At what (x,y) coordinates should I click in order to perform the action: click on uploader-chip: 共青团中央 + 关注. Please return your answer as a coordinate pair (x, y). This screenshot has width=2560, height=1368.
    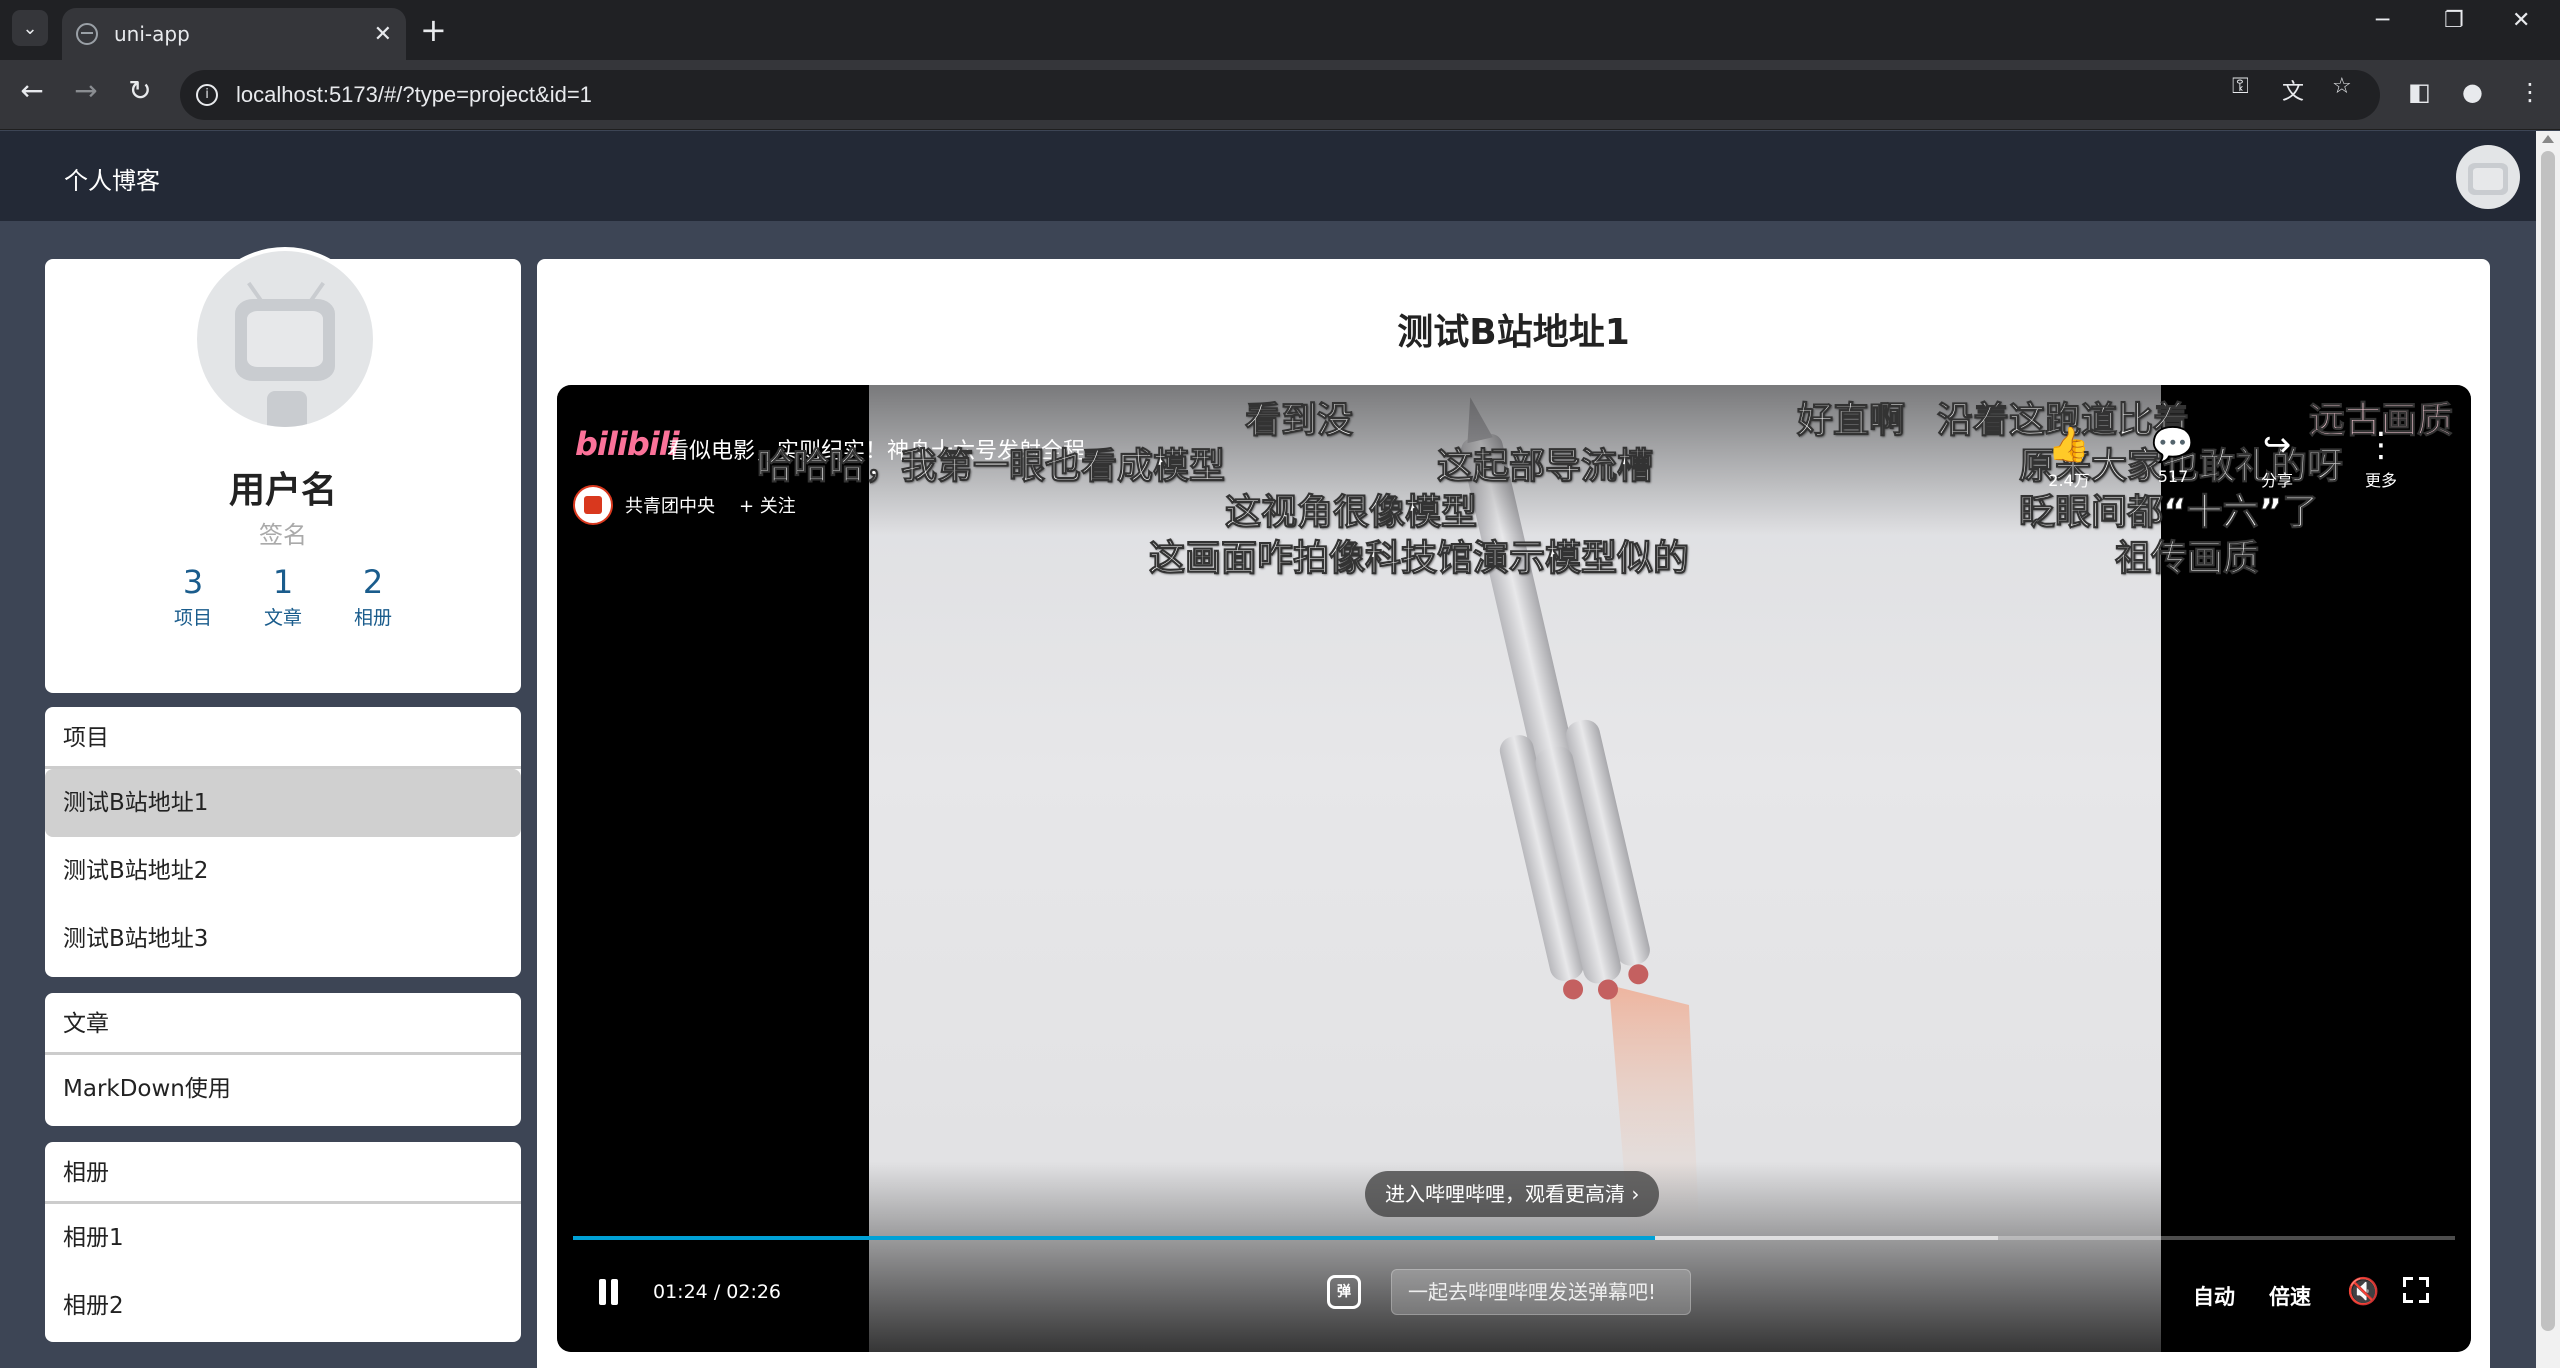
    Looking at the image, I should click on (693, 505).